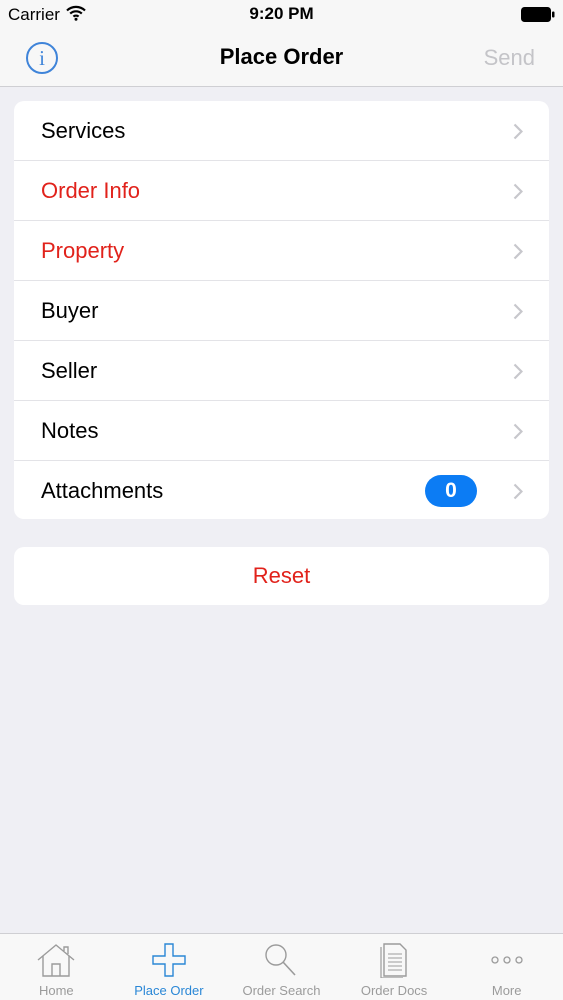  What do you see at coordinates (281, 251) in the screenshot?
I see `property-row: Property` at bounding box center [281, 251].